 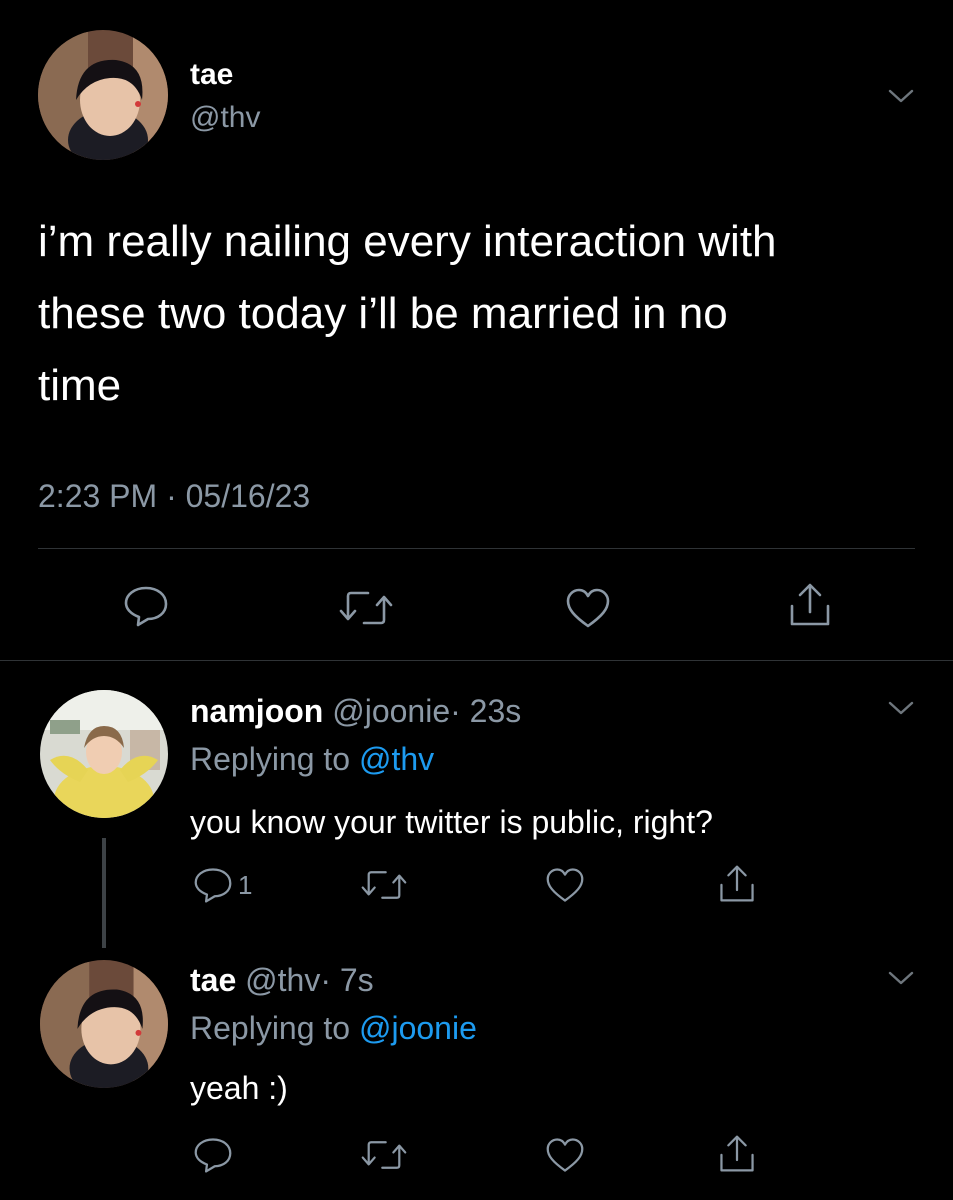 I want to click on reply2-reply-icon, so click(x=213, y=1155).